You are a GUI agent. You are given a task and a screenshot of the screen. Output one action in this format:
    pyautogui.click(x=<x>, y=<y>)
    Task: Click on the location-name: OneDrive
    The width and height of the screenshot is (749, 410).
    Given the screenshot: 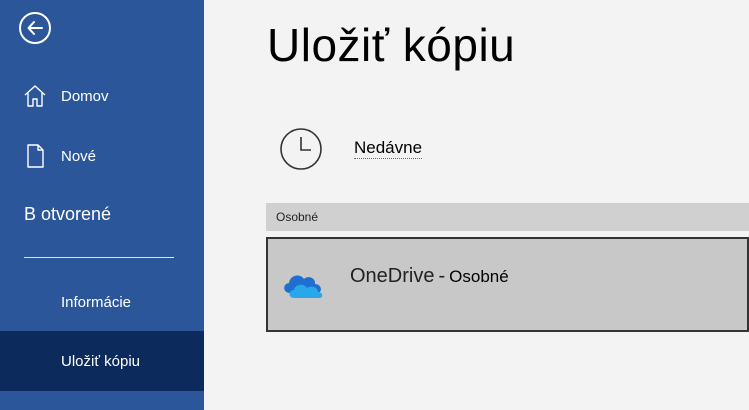 What is the action you would take?
    pyautogui.click(x=392, y=276)
    